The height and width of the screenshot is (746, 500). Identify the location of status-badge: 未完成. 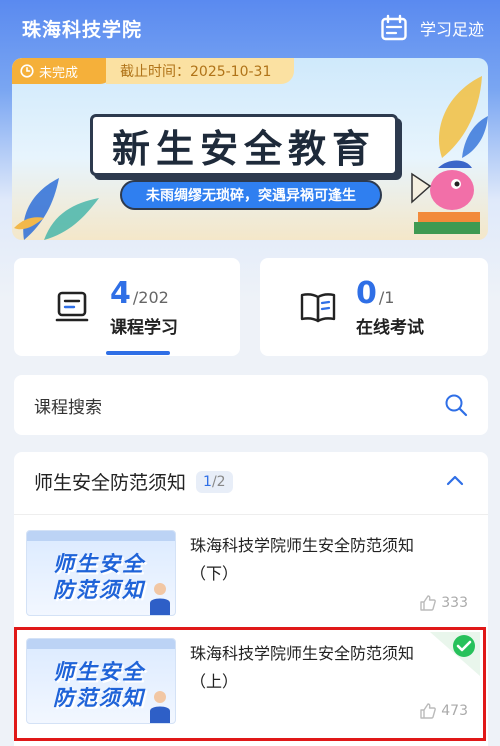
(62, 71).